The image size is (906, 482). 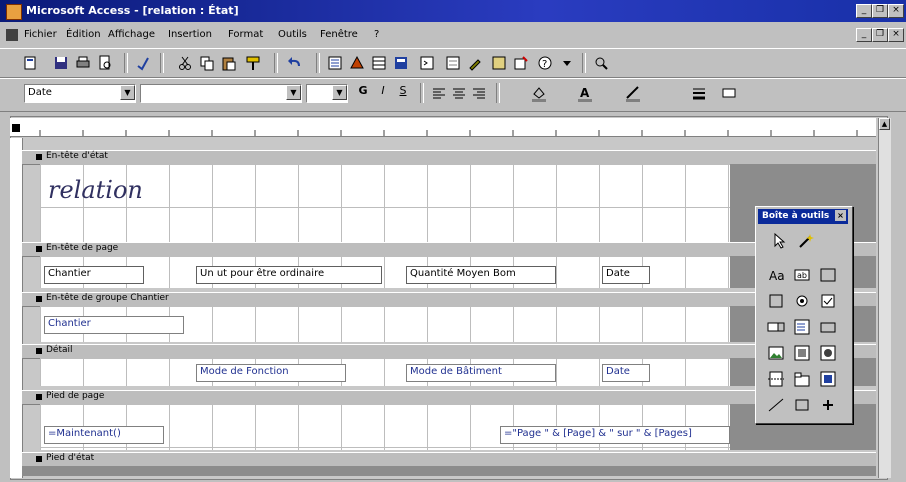 I want to click on document-menu-icon, so click(x=12, y=35).